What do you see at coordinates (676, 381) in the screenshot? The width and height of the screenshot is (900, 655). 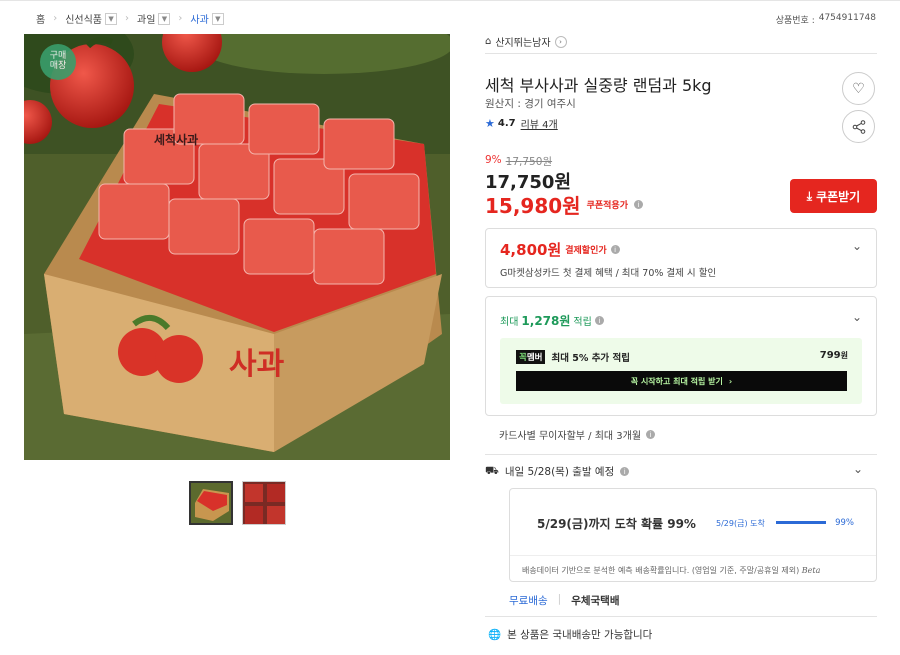 I see `membership-cta-label: 꼭 시작하고 최대 적립 받기` at bounding box center [676, 381].